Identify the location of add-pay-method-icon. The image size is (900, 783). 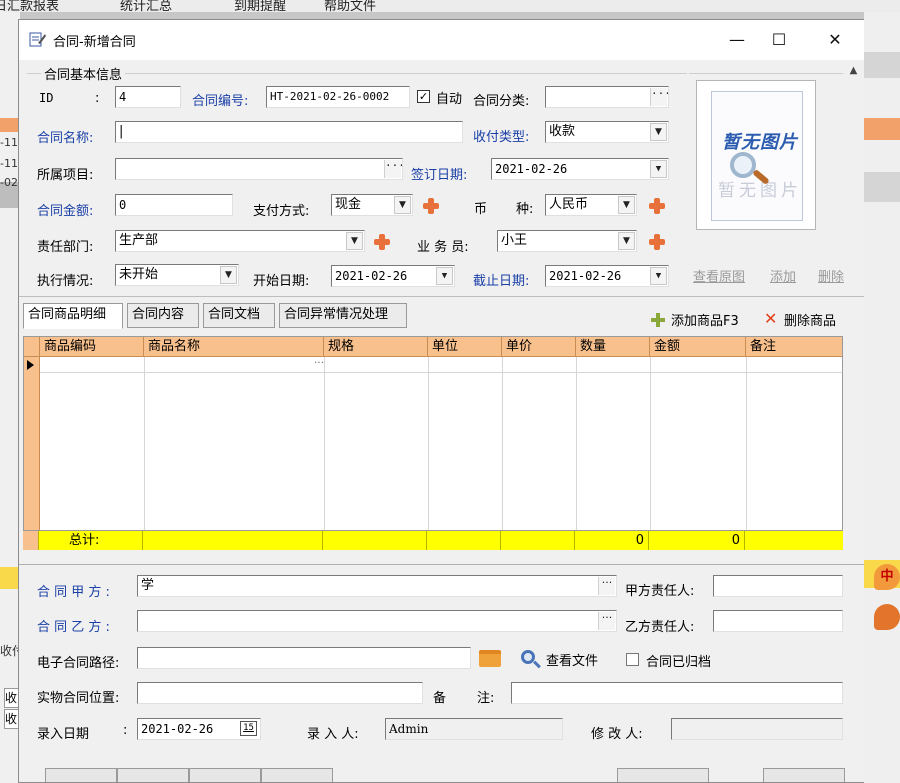
(431, 206).